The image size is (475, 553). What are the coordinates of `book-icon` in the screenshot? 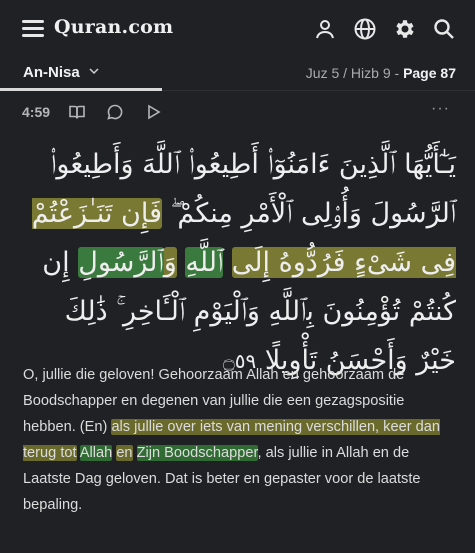 It's located at (77, 112).